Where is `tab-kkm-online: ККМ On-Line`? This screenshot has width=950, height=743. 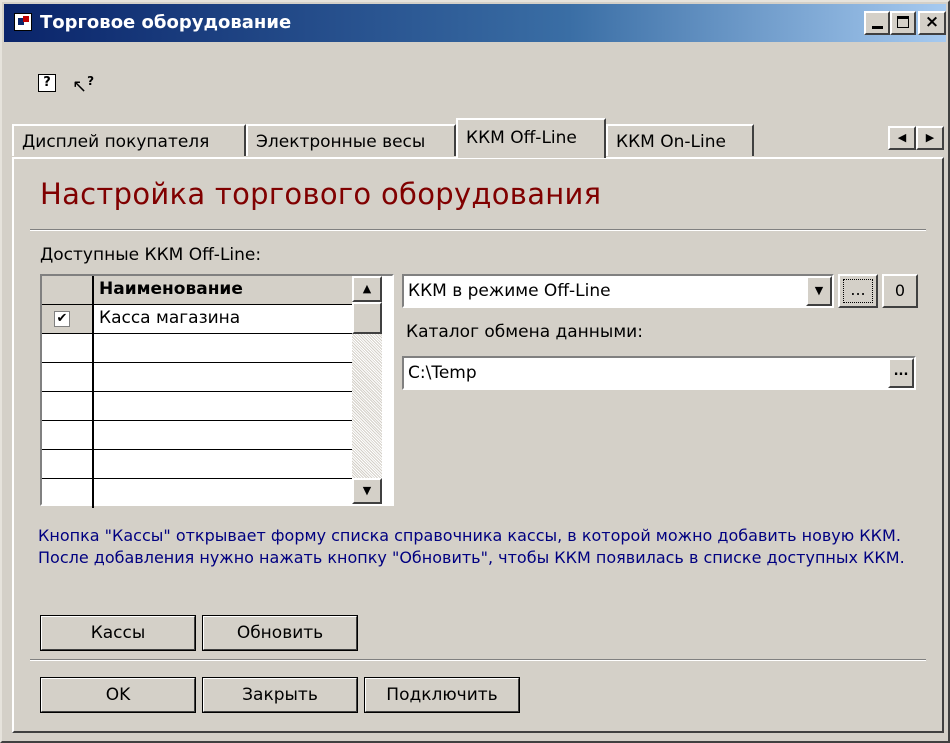
tab-kkm-online: ККМ On-Line is located at coordinates (680, 140).